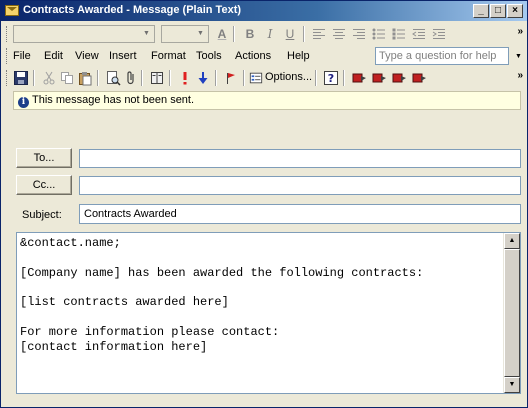 The width and height of the screenshot is (528, 408). What do you see at coordinates (264, 78) in the screenshot?
I see `standard-toolbar: Options... ? »` at bounding box center [264, 78].